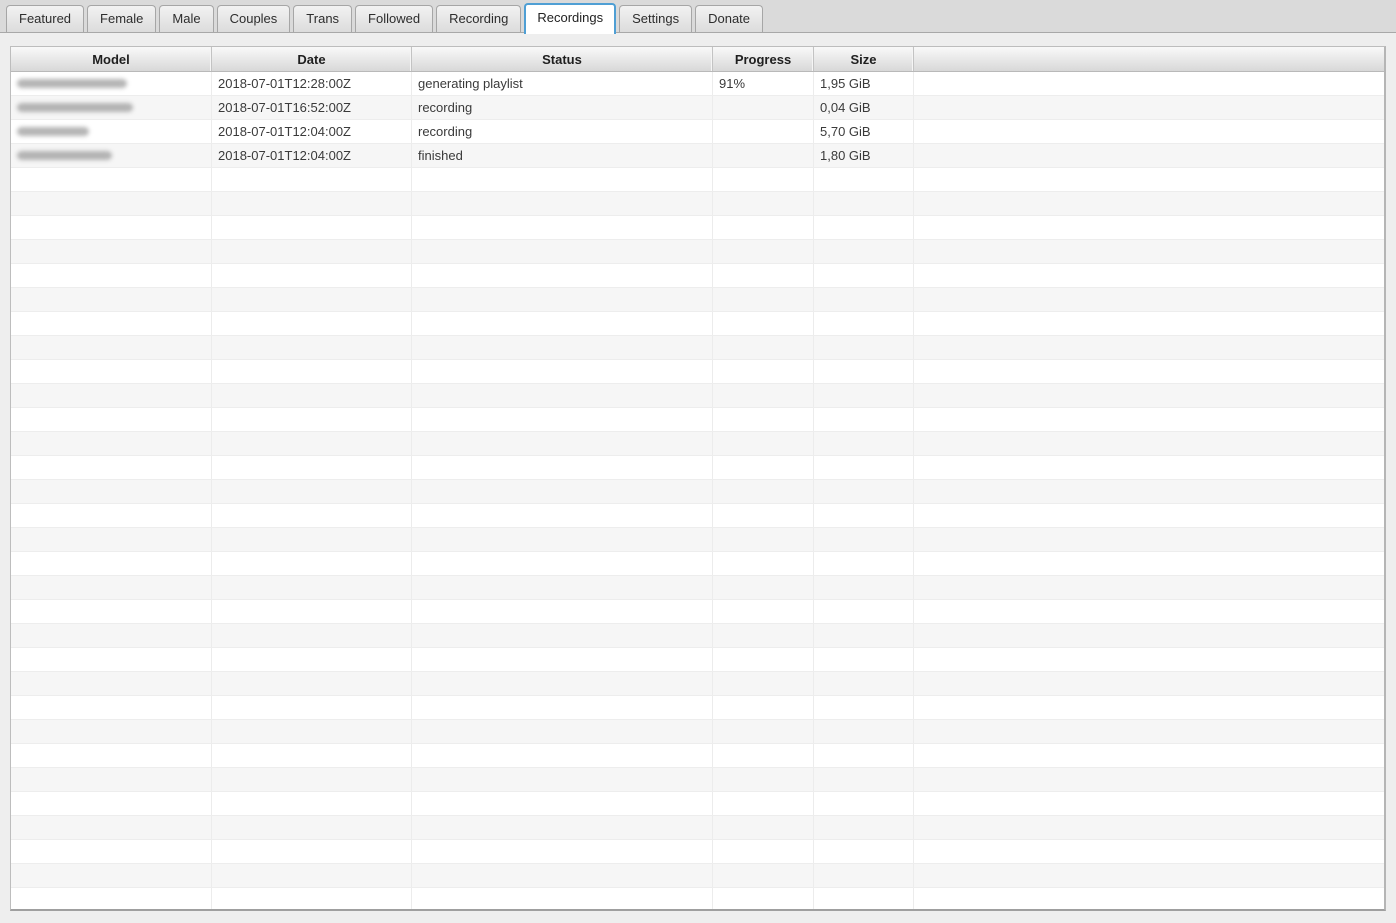 This screenshot has height=923, width=1396. I want to click on tab-male: Male, so click(186, 18).